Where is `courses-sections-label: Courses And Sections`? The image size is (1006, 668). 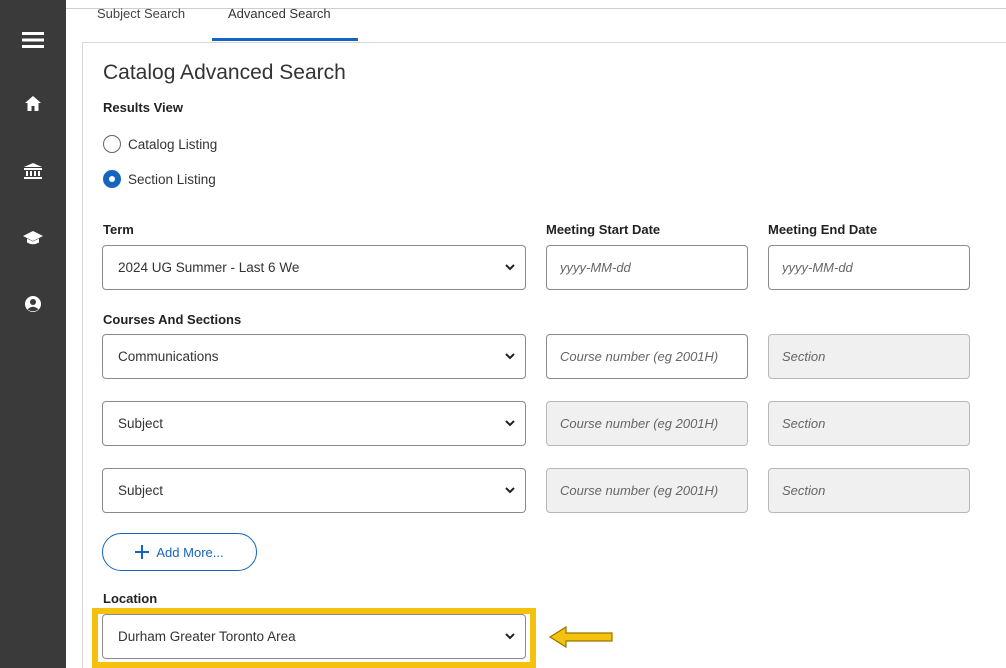
courses-sections-label: Courses And Sections is located at coordinates (172, 319).